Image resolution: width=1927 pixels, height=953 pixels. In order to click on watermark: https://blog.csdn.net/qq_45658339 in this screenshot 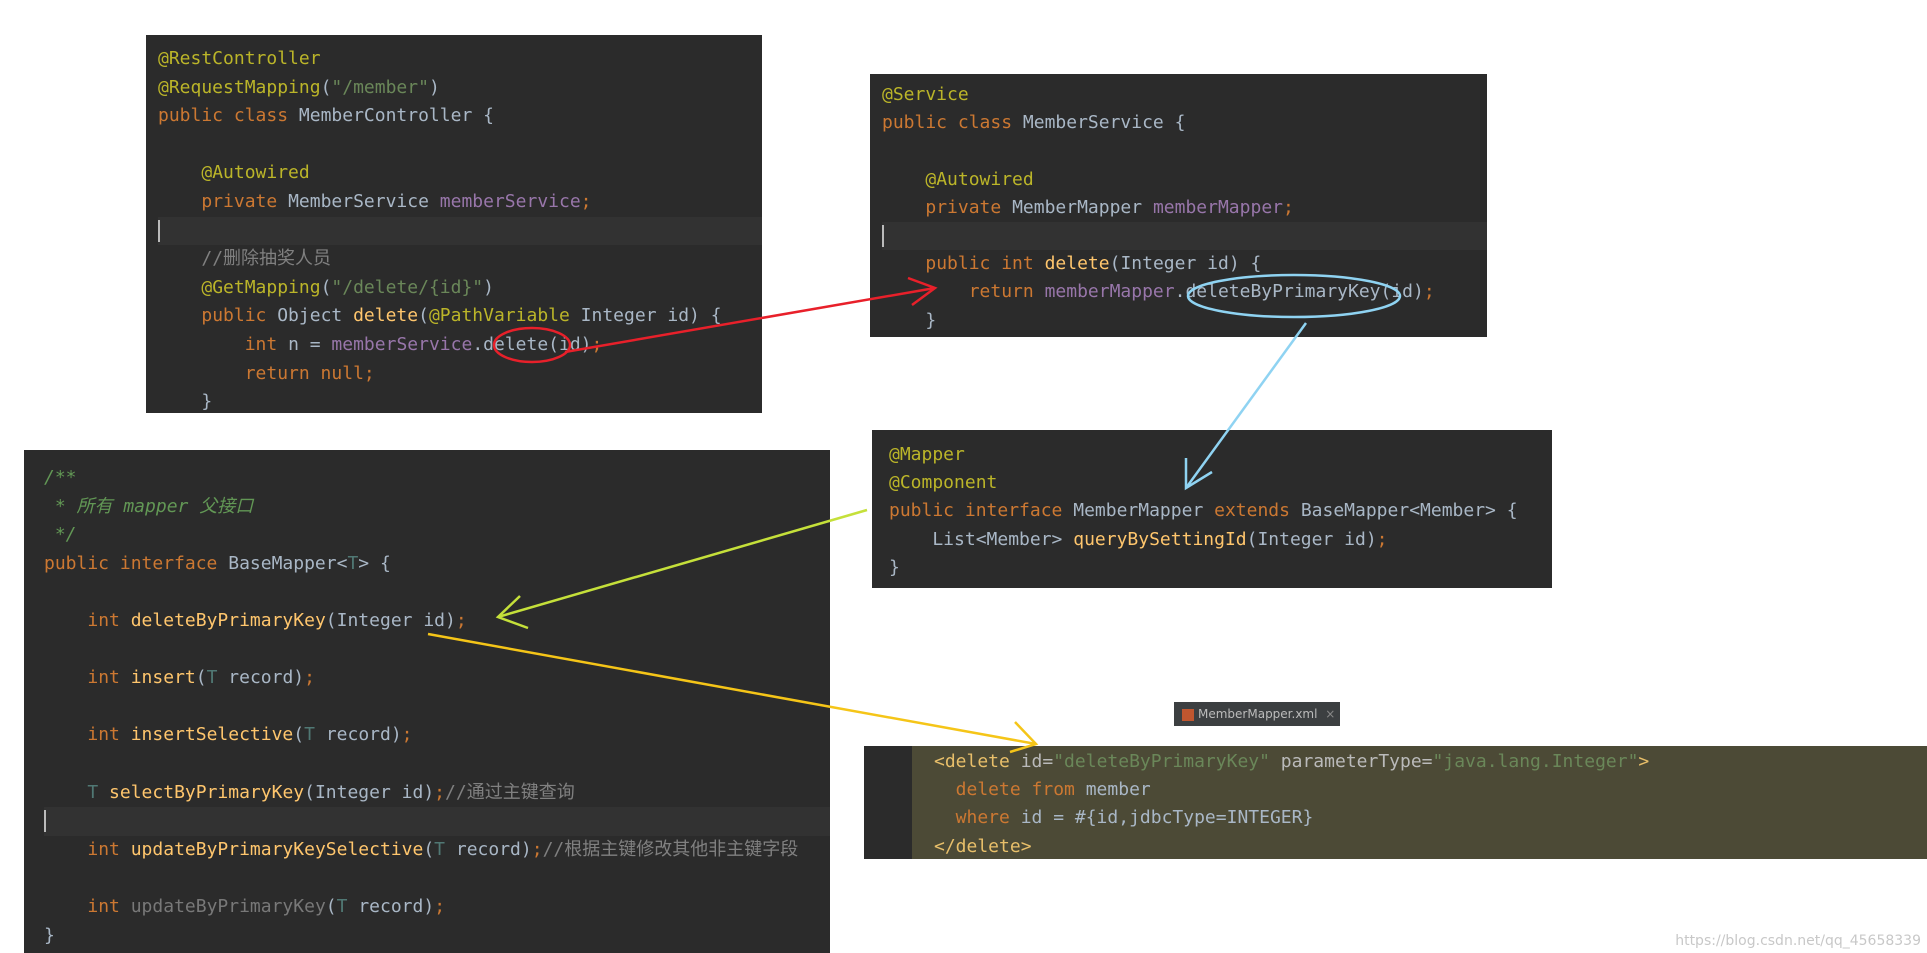, I will do `click(1798, 941)`.